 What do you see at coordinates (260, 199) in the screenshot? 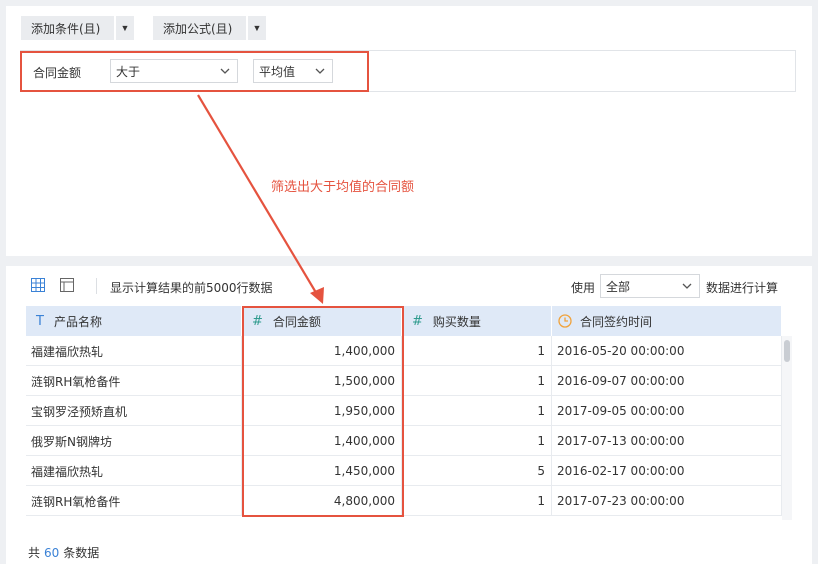
I see `annotation-arrow` at bounding box center [260, 199].